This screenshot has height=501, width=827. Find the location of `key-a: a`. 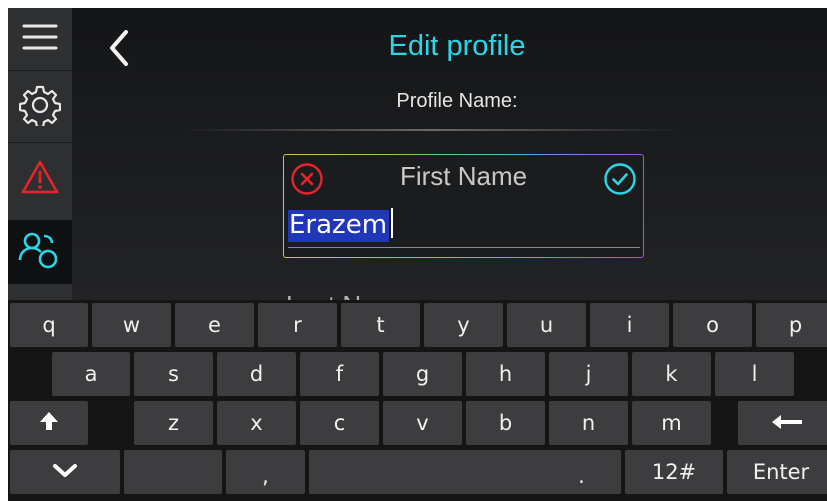

key-a: a is located at coordinates (91, 374).